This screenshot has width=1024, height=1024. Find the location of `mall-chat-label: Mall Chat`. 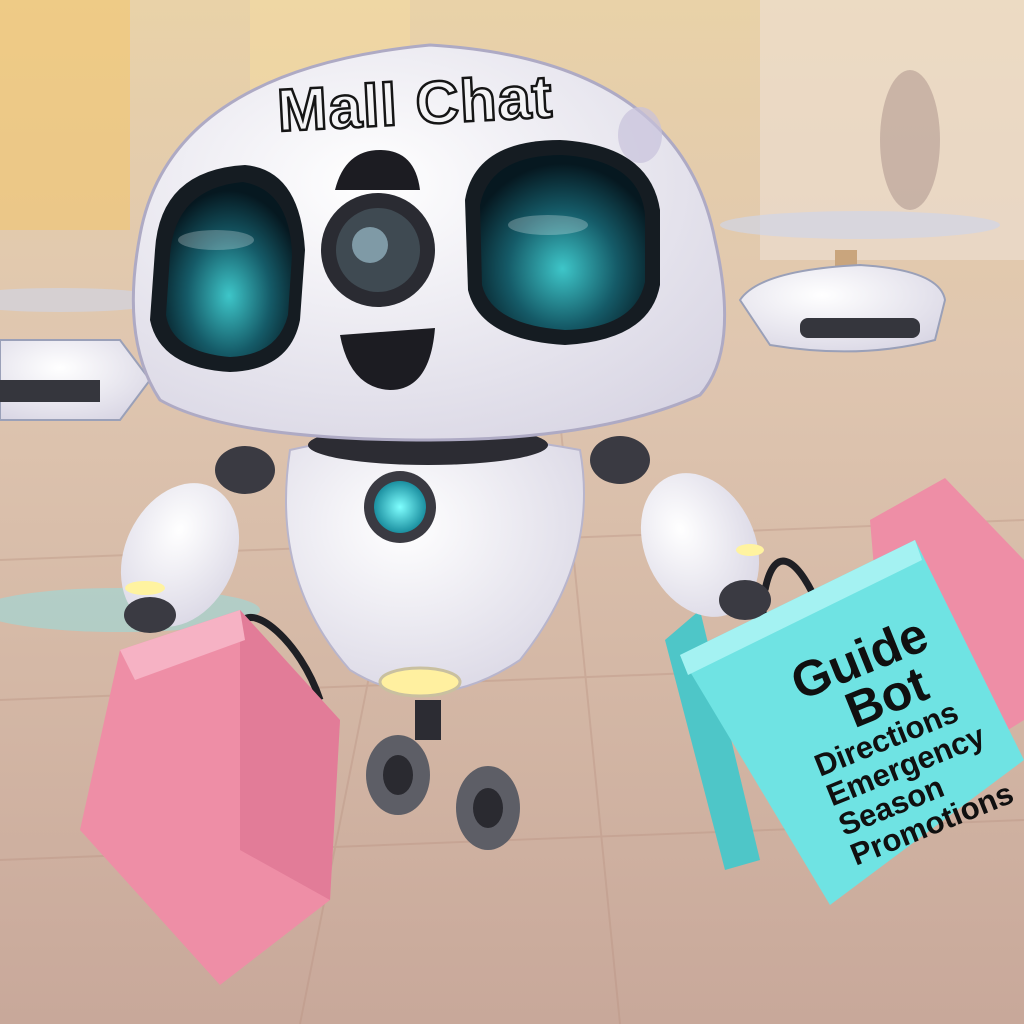

mall-chat-label: Mall Chat is located at coordinates (414, 103).